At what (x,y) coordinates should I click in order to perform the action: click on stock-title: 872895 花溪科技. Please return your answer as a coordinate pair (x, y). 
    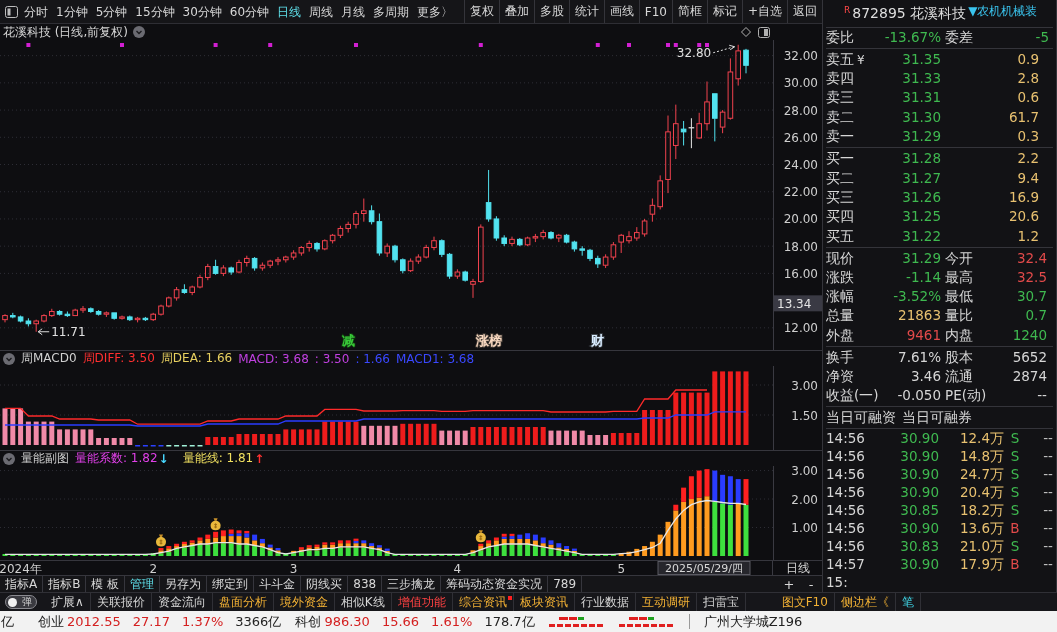
    Looking at the image, I should click on (909, 13).